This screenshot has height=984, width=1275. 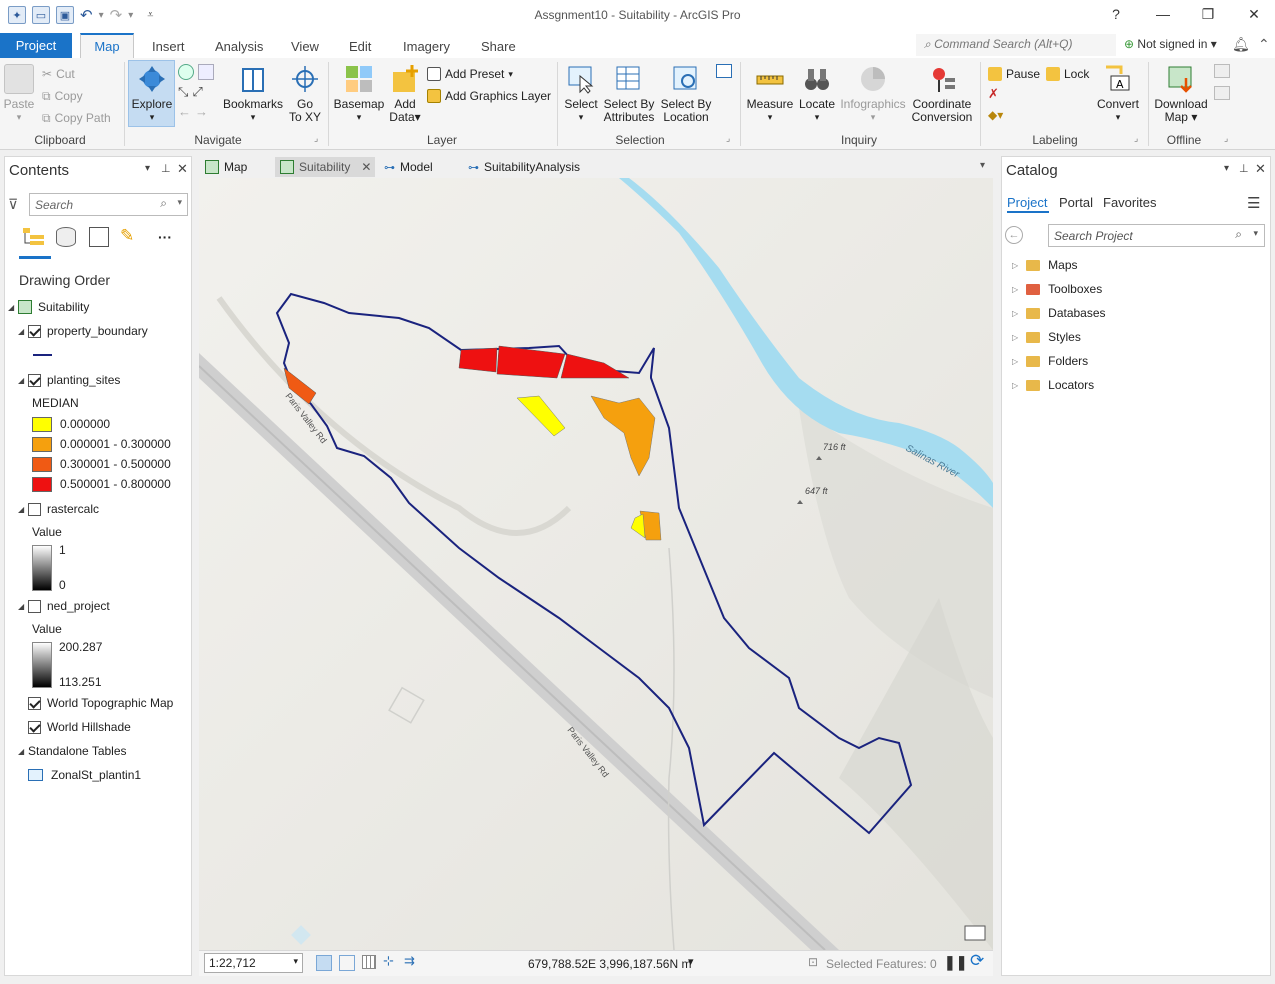 I want to click on copy-button: ⧉ Copy, so click(x=62, y=96).